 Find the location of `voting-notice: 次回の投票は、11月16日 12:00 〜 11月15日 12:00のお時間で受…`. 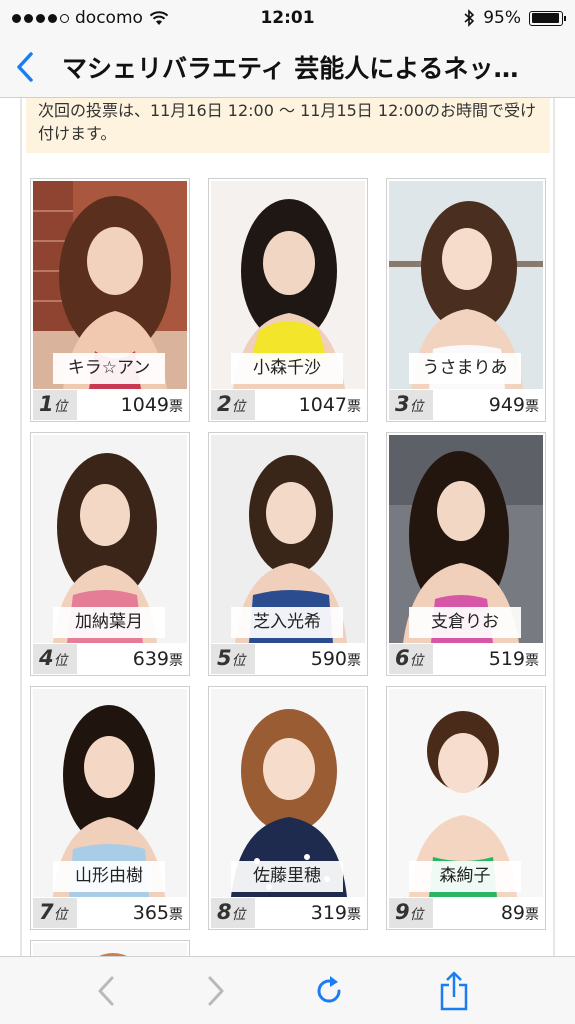

voting-notice: 次回の投票は、11月16日 12:00 〜 11月15日 12:00のお時間で受… is located at coordinates (288, 125).